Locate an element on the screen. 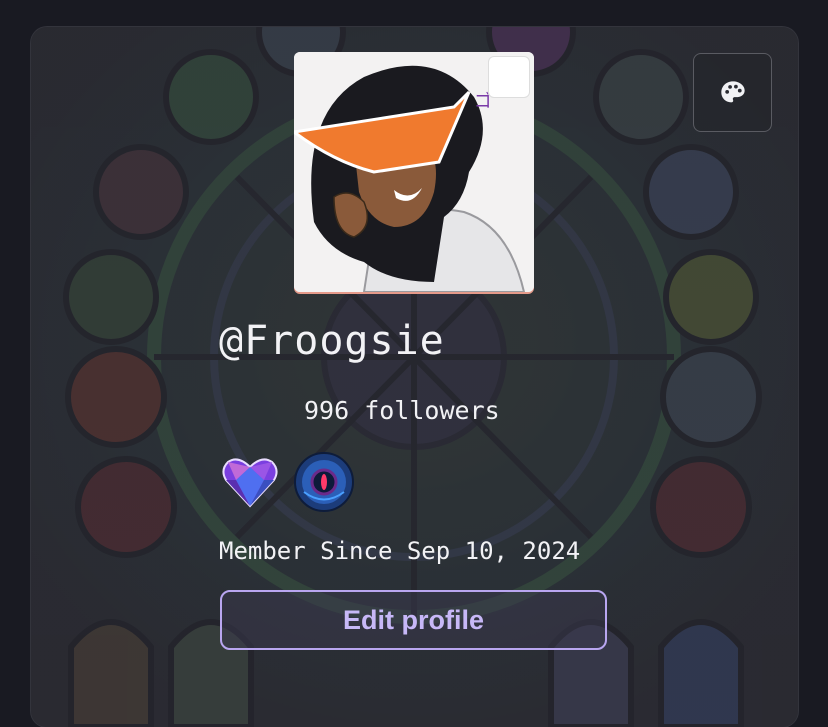 This screenshot has width=828, height=727. purple-heart-gem-badge is located at coordinates (250, 482).